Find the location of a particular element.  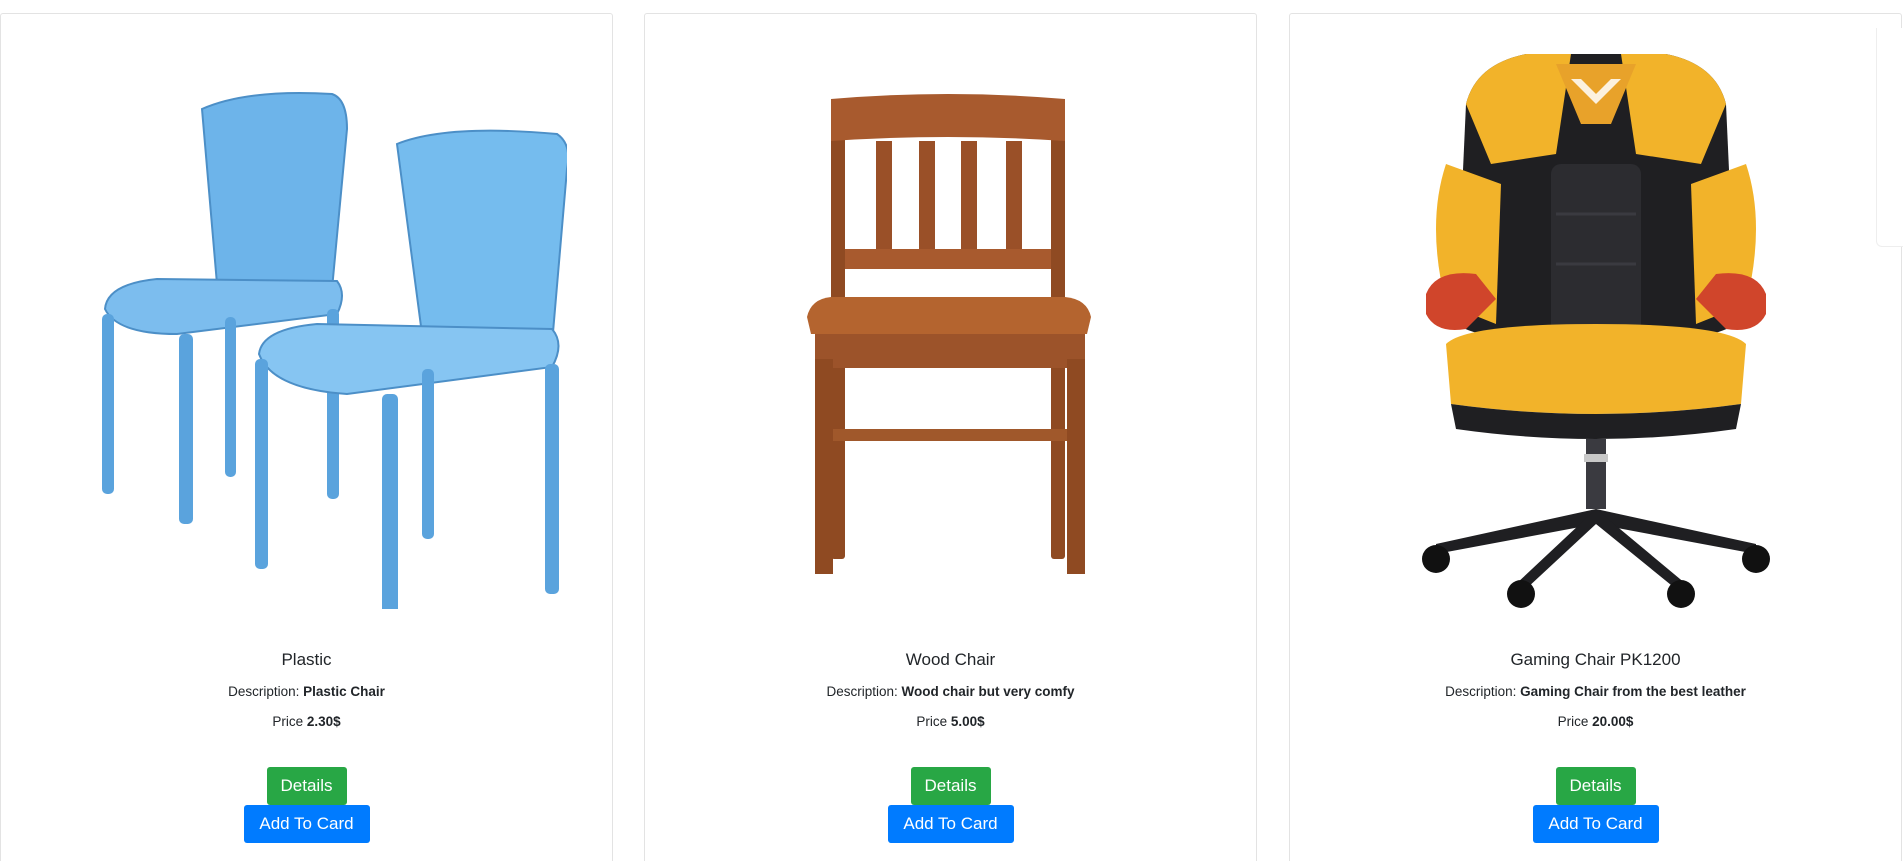

product-title: Plastic is located at coordinates (306, 659).